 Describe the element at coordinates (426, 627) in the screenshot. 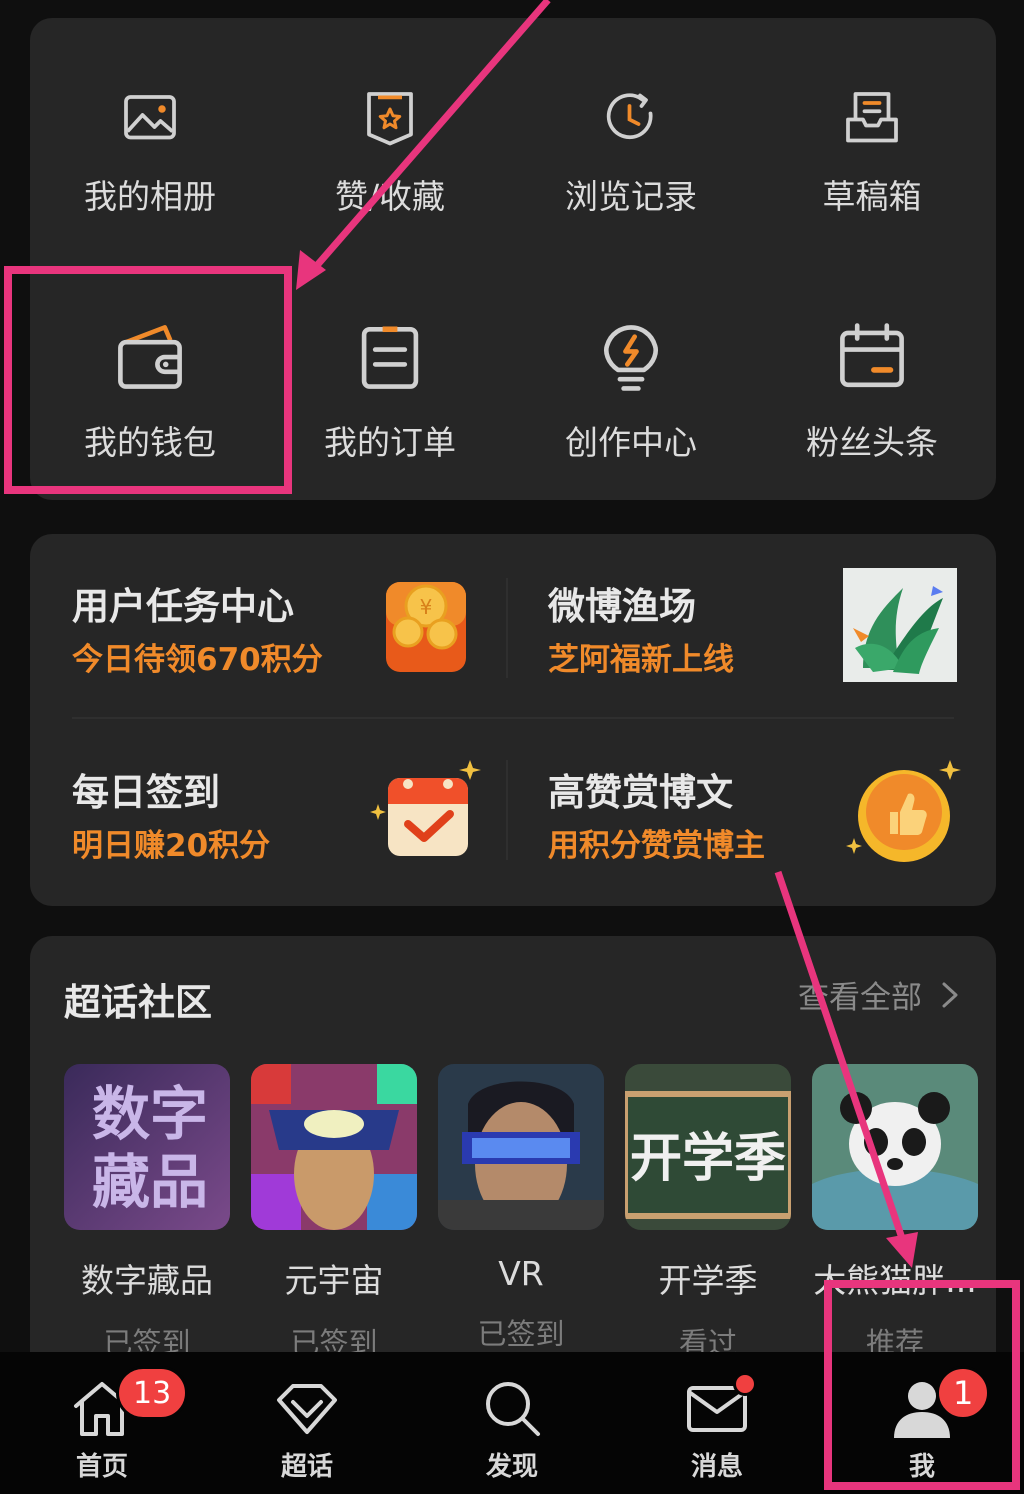

I see `coin-wallet-icon: ¥` at that location.